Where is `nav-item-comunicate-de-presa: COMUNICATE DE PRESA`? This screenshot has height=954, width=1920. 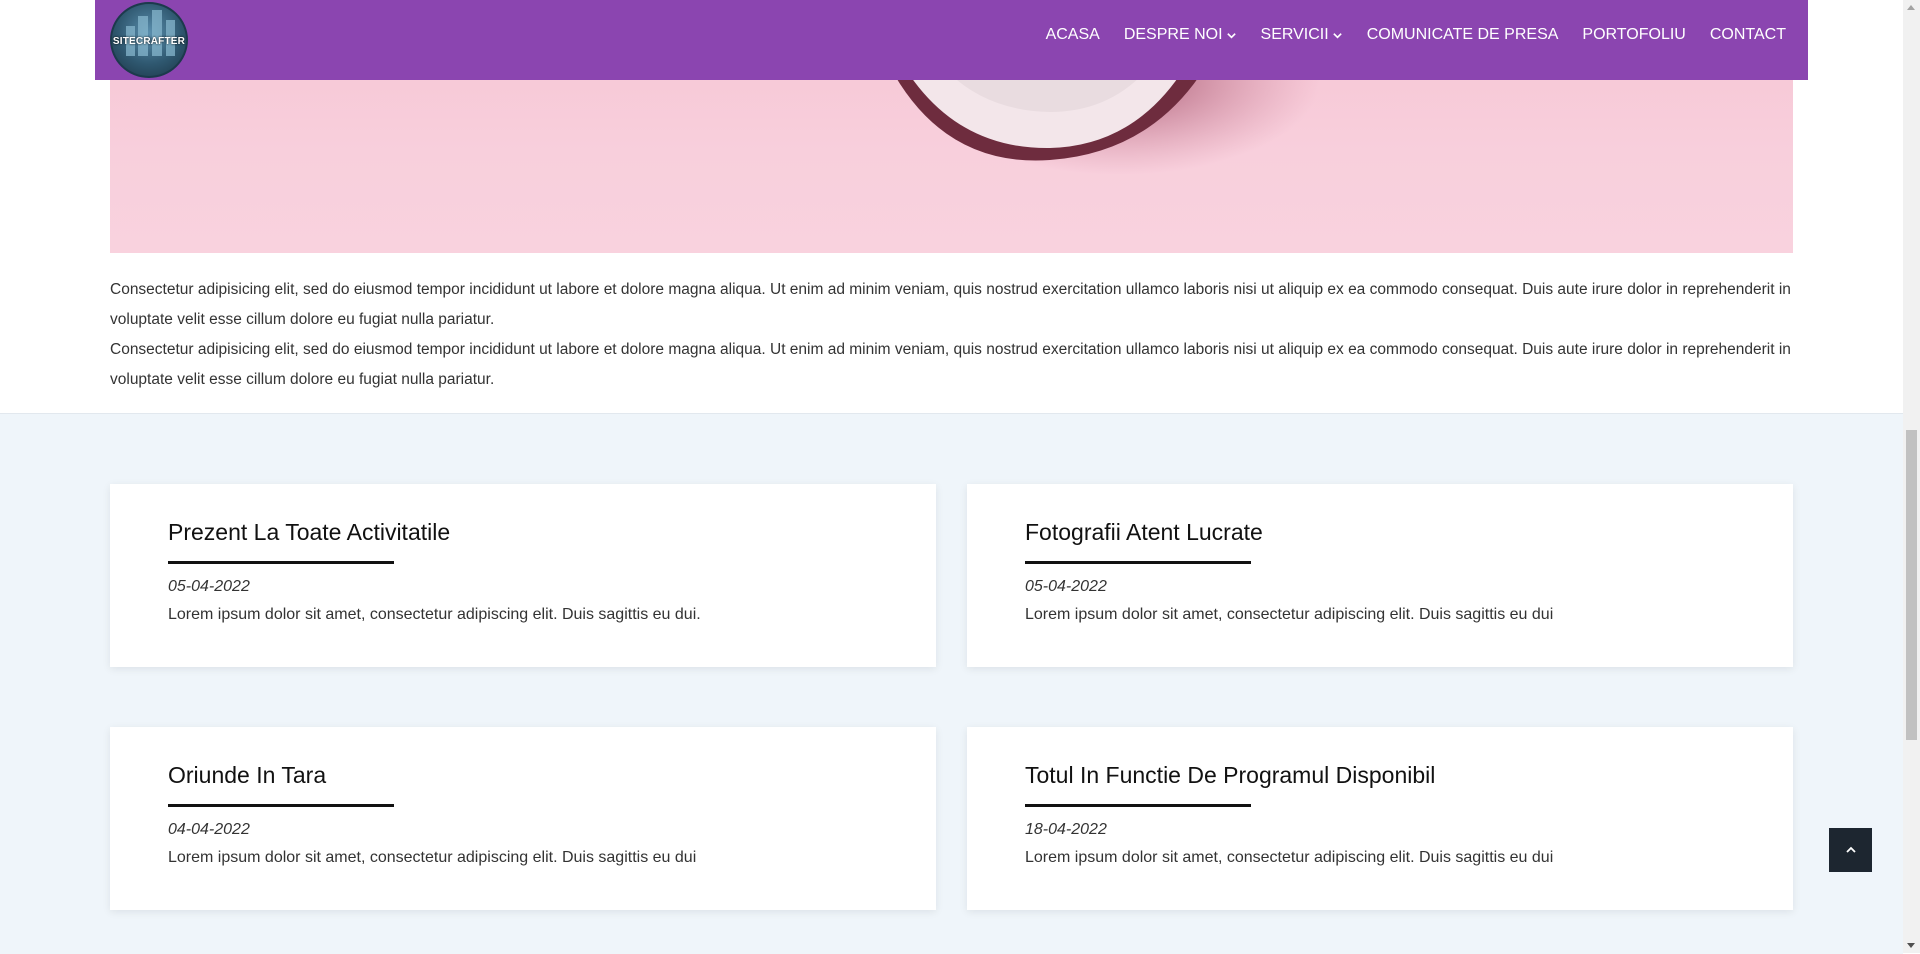 nav-item-comunicate-de-presa: COMUNICATE DE PRESA is located at coordinates (1463, 35).